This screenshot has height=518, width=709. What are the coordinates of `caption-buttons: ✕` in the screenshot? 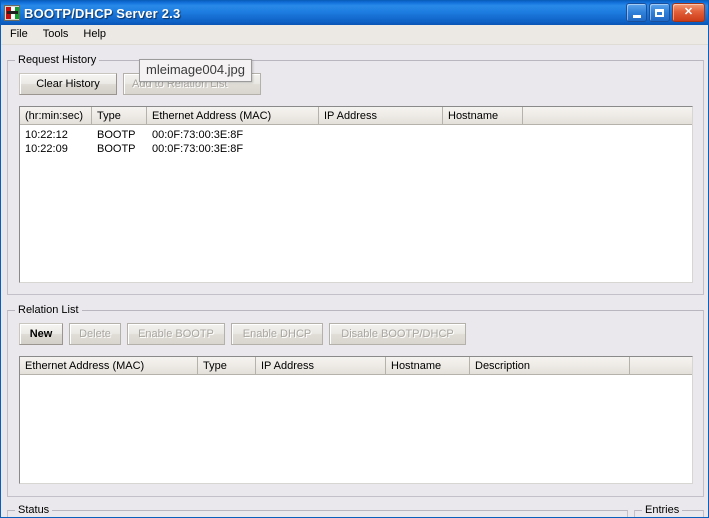 It's located at (665, 12).